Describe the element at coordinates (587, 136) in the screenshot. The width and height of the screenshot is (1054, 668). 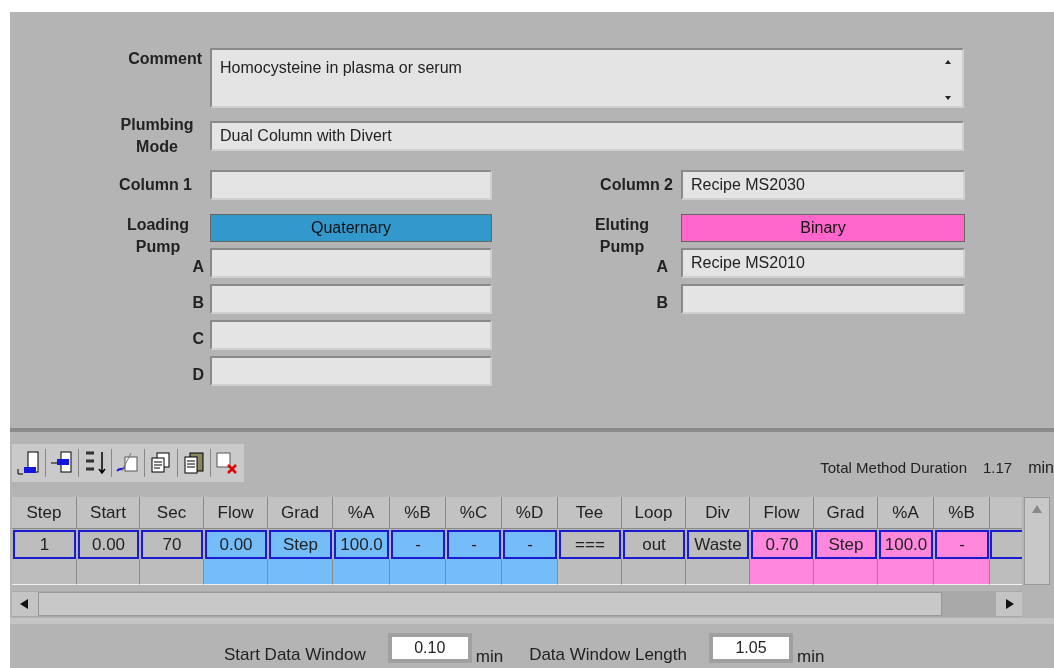
I see `text-field: Dual Column with Divert` at that location.